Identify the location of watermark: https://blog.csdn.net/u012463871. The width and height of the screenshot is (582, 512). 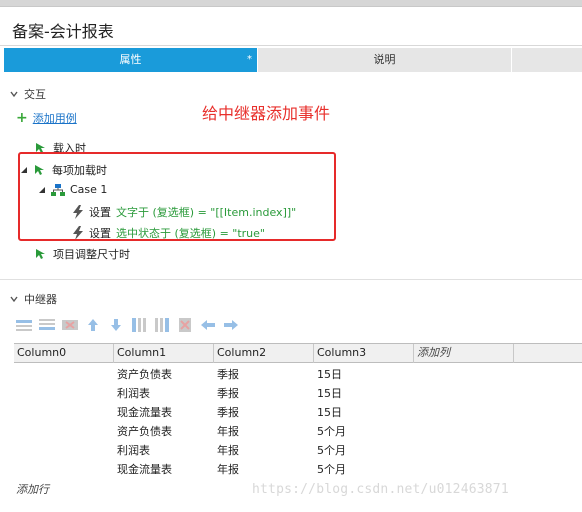
(380, 489).